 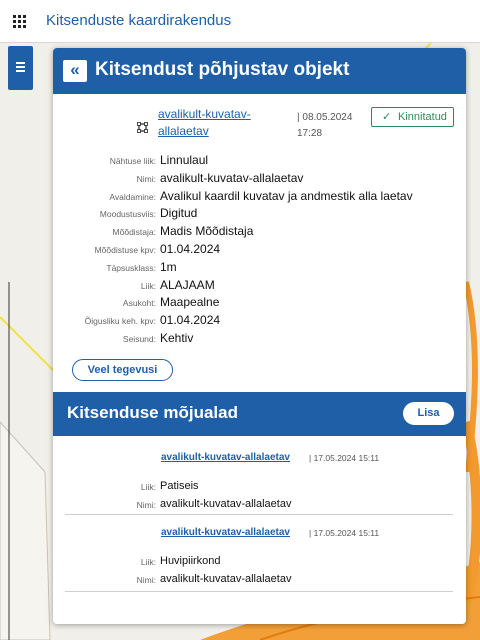 I want to click on status-badge: ✓ Kinnitatud, so click(x=412, y=117).